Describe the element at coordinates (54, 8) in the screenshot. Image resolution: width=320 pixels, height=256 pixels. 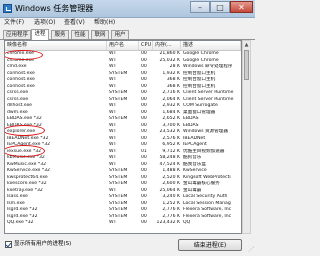
I see `window-title: Windows 任务管理器` at that location.